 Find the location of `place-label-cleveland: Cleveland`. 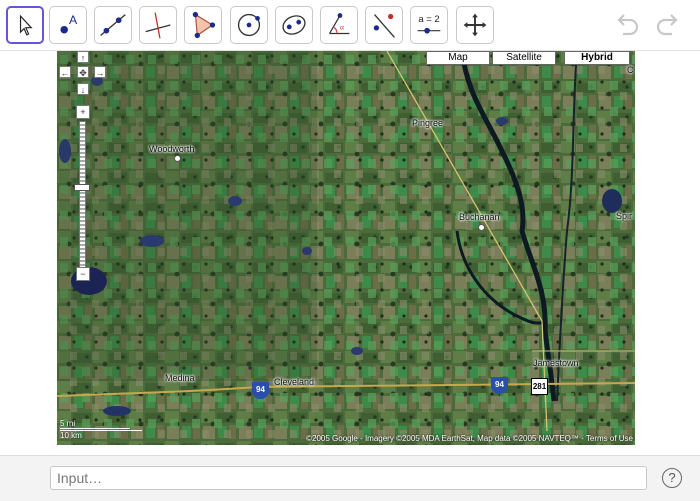

place-label-cleveland: Cleveland is located at coordinates (294, 382).